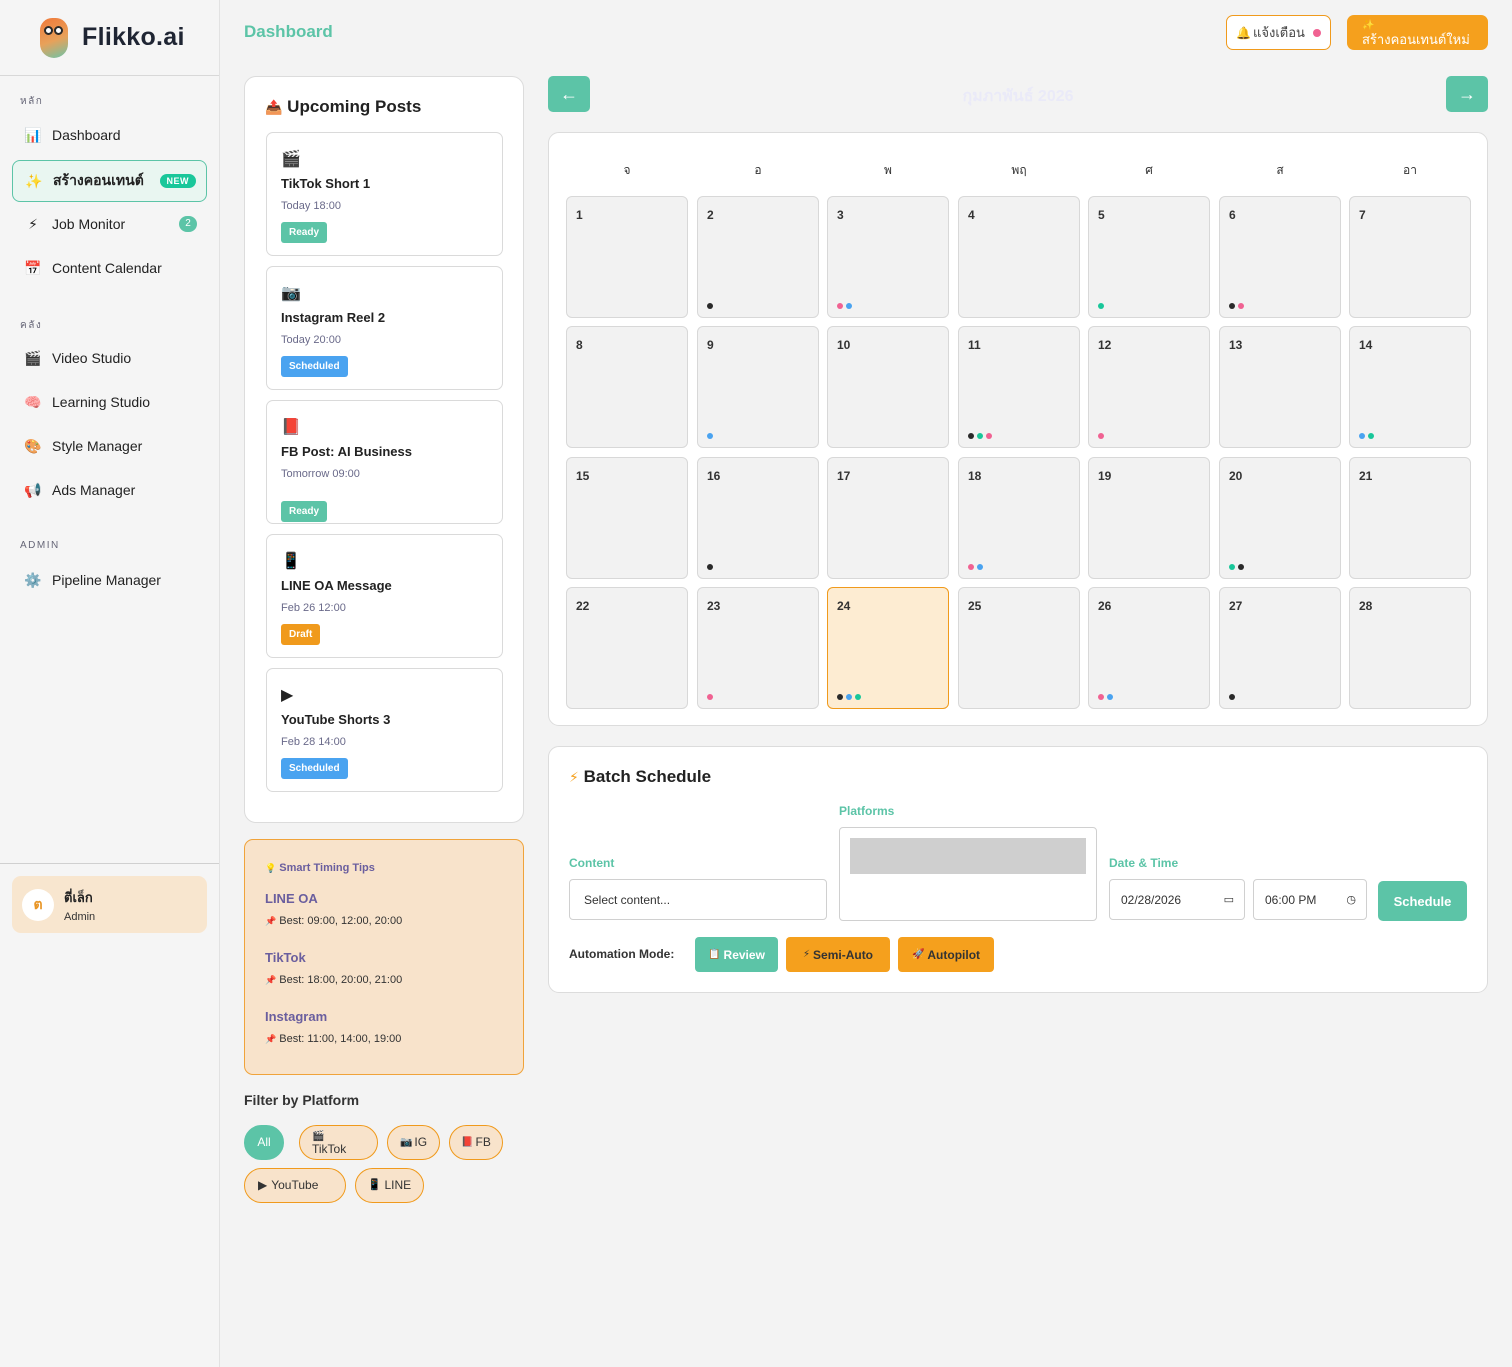 Image resolution: width=1512 pixels, height=1367 pixels. I want to click on post-title: TikTok Short 1, so click(326, 183).